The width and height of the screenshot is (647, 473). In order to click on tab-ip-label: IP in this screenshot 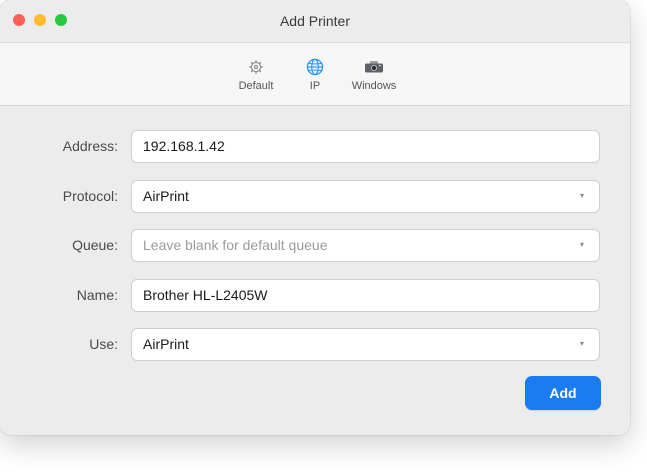, I will do `click(315, 86)`.